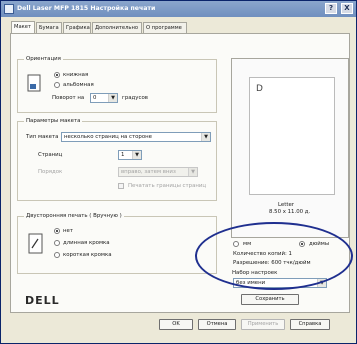  Describe the element at coordinates (76, 75) in the screenshot. I see `portrait-label: книжная` at that location.